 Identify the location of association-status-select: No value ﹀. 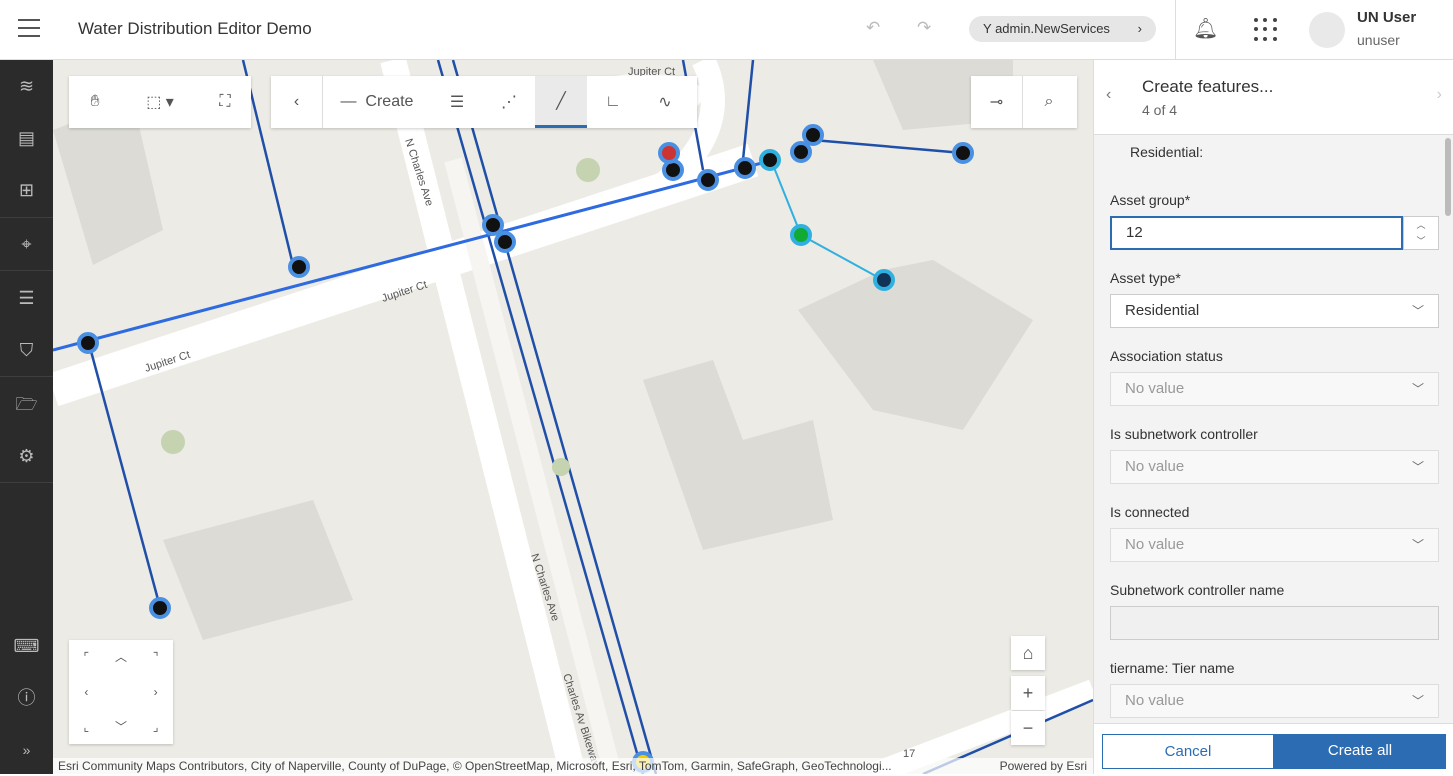
(1274, 389).